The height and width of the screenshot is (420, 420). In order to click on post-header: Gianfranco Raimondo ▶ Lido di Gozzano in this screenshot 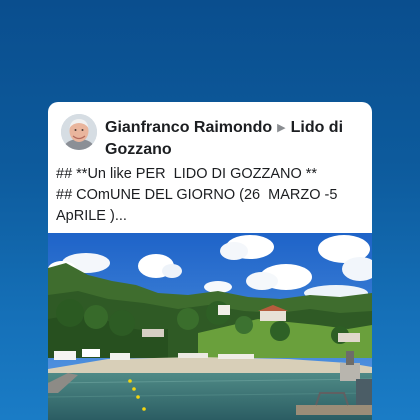, I will do `click(210, 134)`.